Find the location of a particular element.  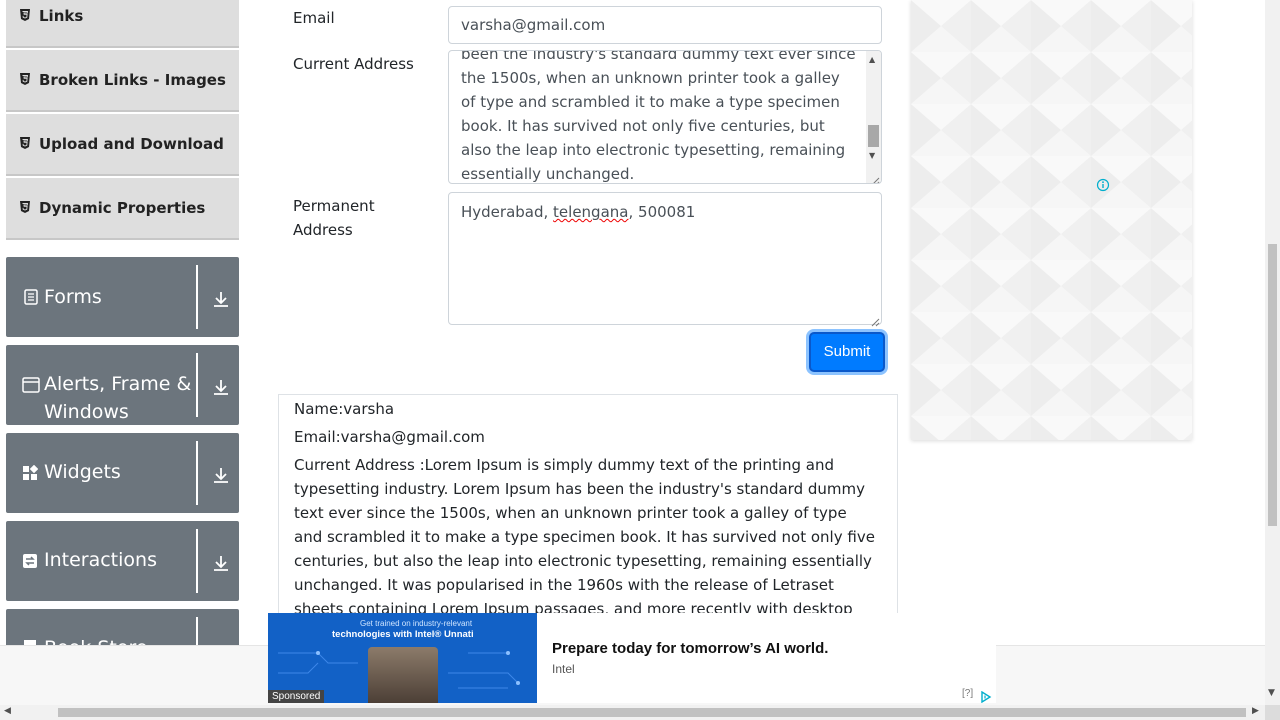

permanent-address-label-1: Permanent is located at coordinates (334, 206).